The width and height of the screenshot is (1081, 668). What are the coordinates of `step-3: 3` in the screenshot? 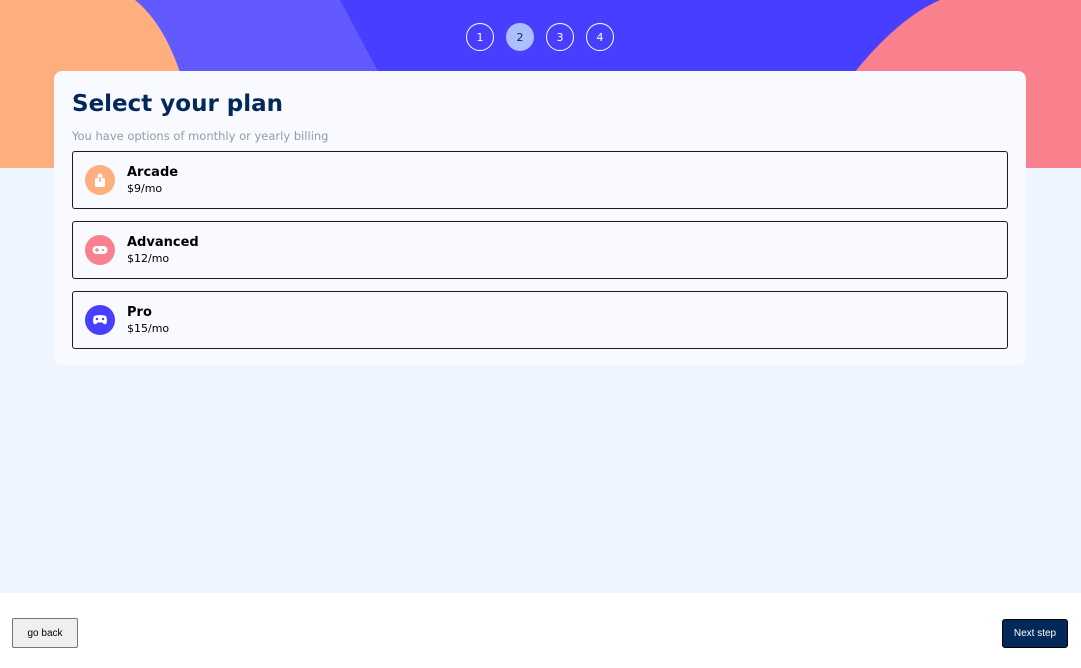 It's located at (560, 37).